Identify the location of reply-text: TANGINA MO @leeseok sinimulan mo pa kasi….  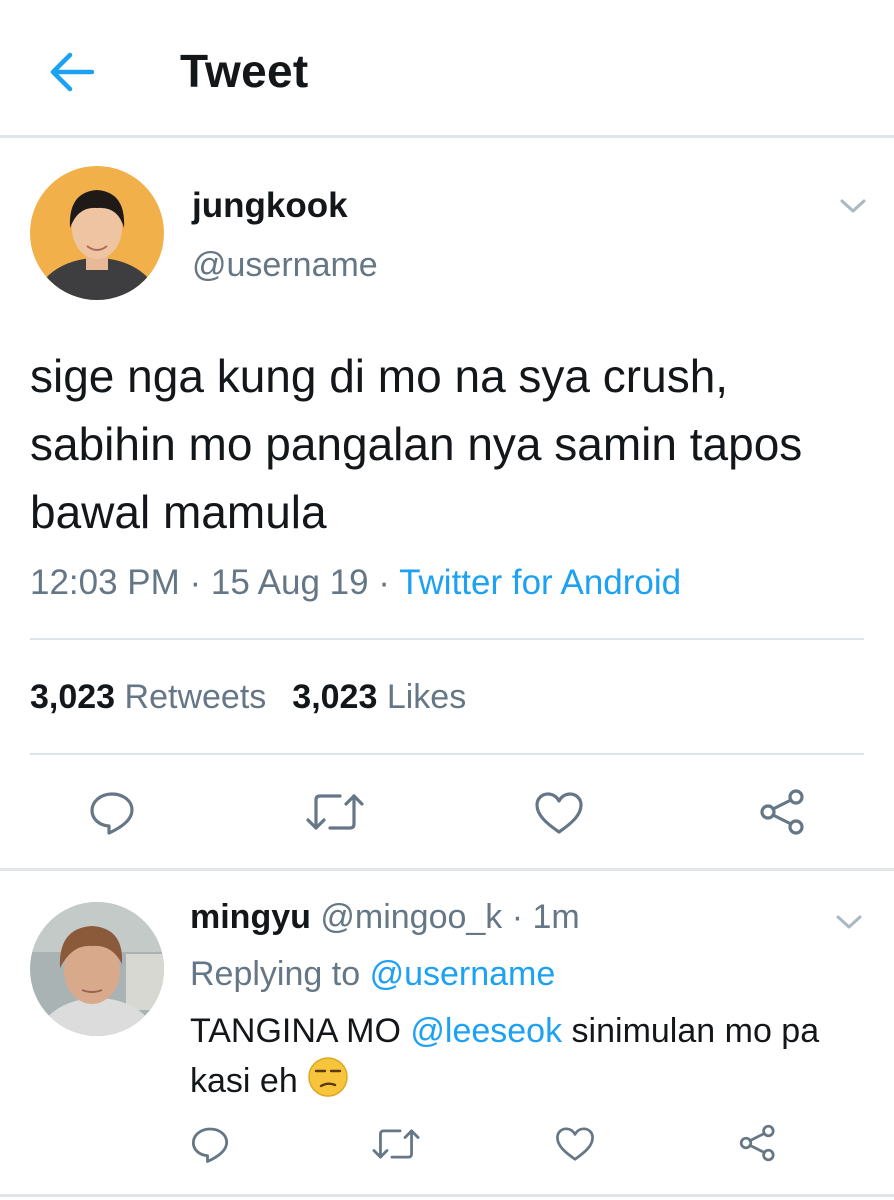
(535, 1056).